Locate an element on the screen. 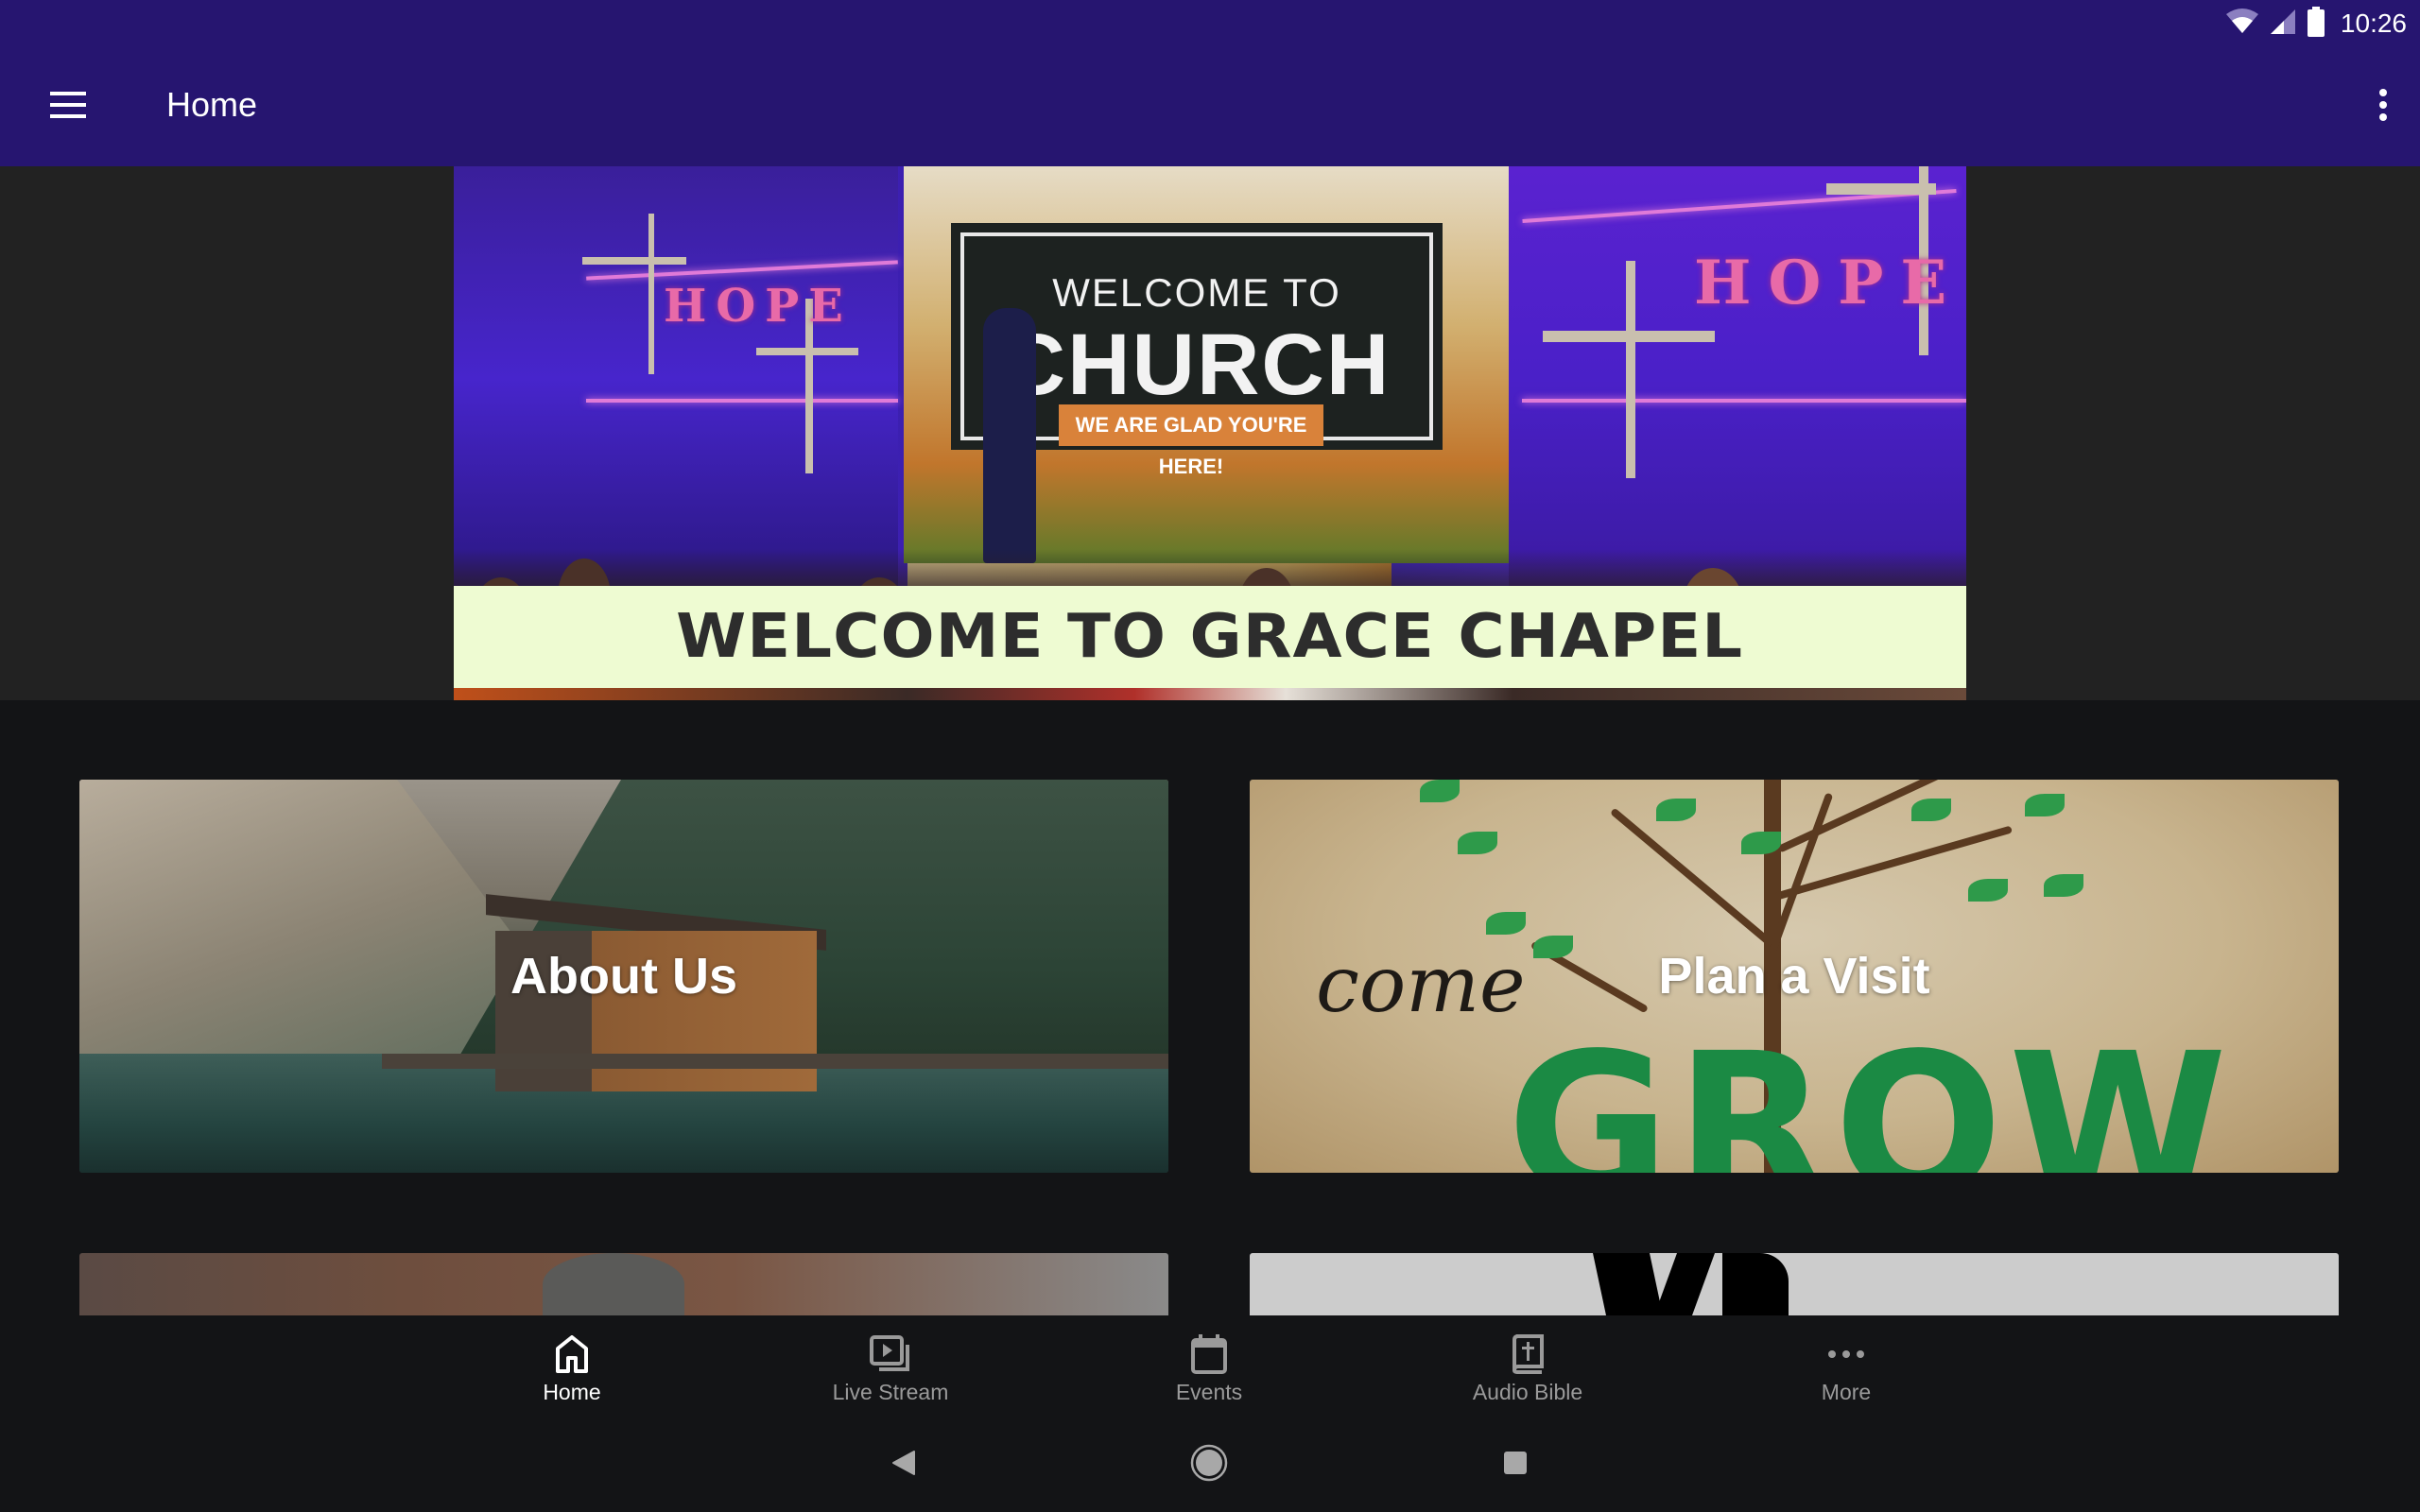 Image resolution: width=2420 pixels, height=1512 pixels. hamburger-menu-icon is located at coordinates (68, 107).